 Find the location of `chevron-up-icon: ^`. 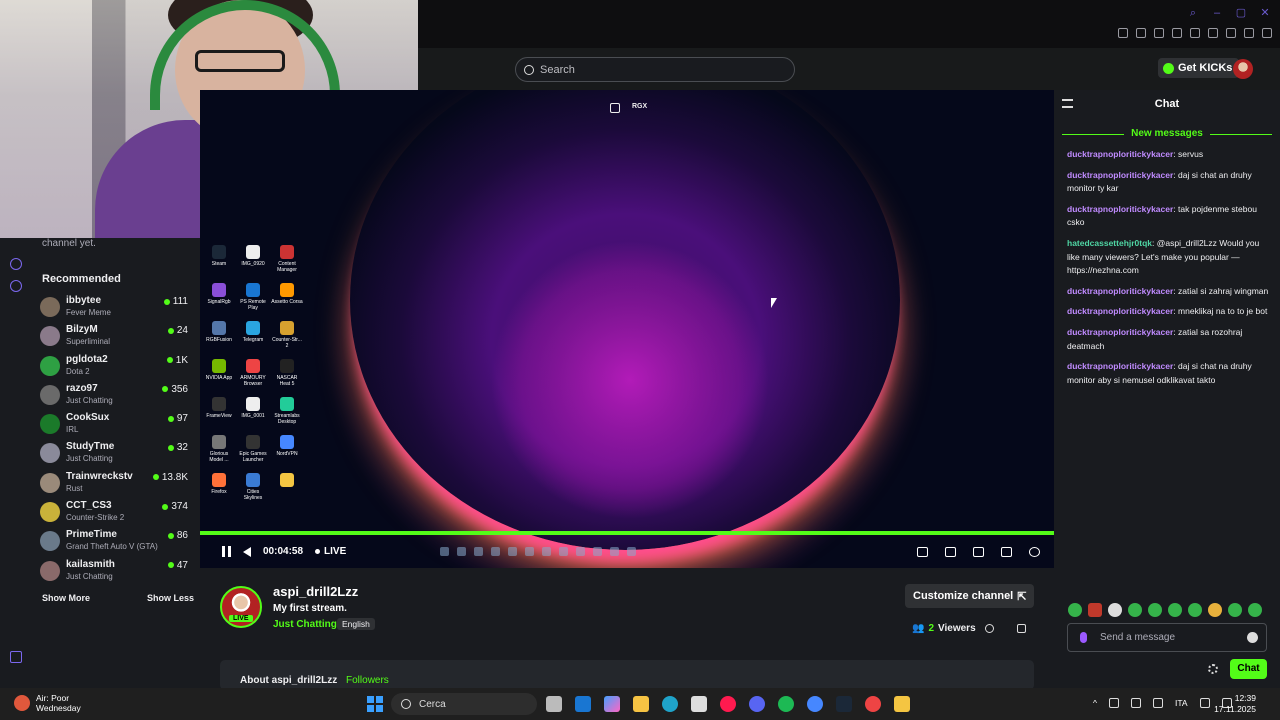

chevron-up-icon: ^ is located at coordinates (1095, 703).